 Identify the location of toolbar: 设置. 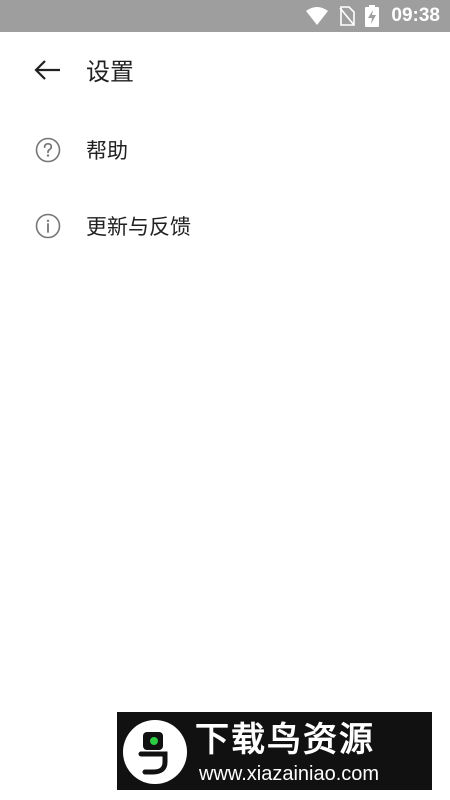
(225, 72).